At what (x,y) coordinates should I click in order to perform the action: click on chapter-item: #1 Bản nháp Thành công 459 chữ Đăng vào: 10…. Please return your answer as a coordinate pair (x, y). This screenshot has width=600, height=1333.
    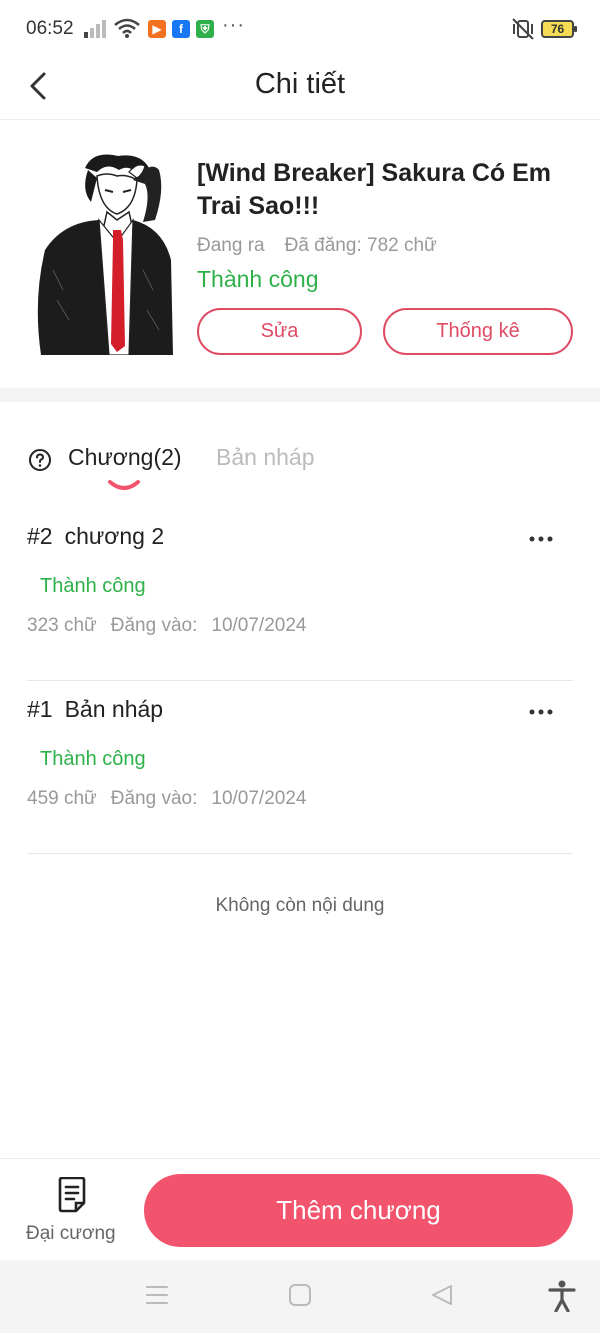
    Looking at the image, I should click on (300, 768).